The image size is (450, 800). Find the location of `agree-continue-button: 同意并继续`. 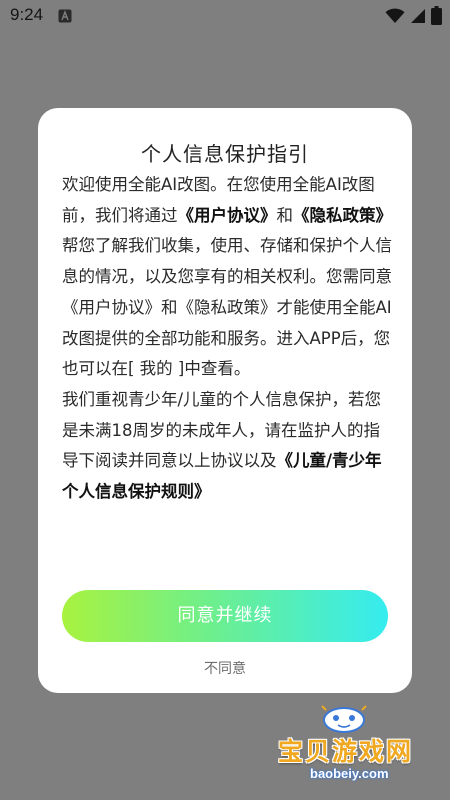

agree-continue-button: 同意并继续 is located at coordinates (225, 616).